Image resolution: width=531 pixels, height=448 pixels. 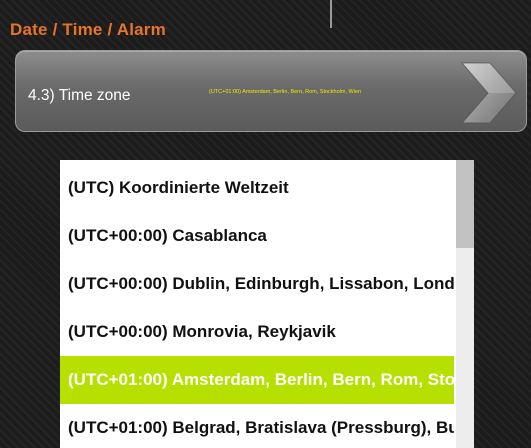 What do you see at coordinates (79, 95) in the screenshot?
I see `setting-label: 4.3) Time zone` at bounding box center [79, 95].